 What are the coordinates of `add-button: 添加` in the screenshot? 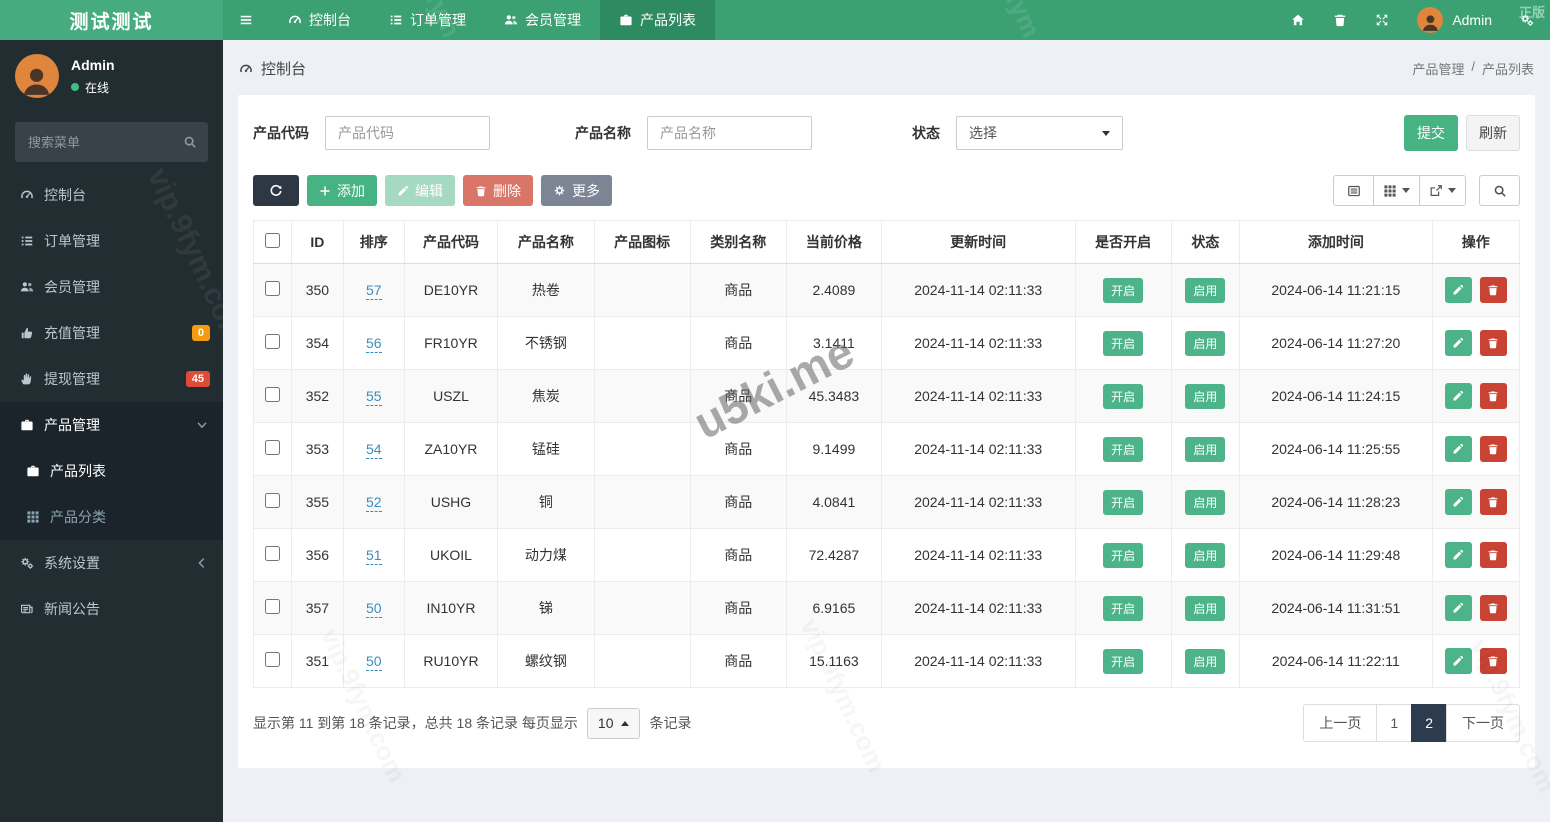 It's located at (342, 190).